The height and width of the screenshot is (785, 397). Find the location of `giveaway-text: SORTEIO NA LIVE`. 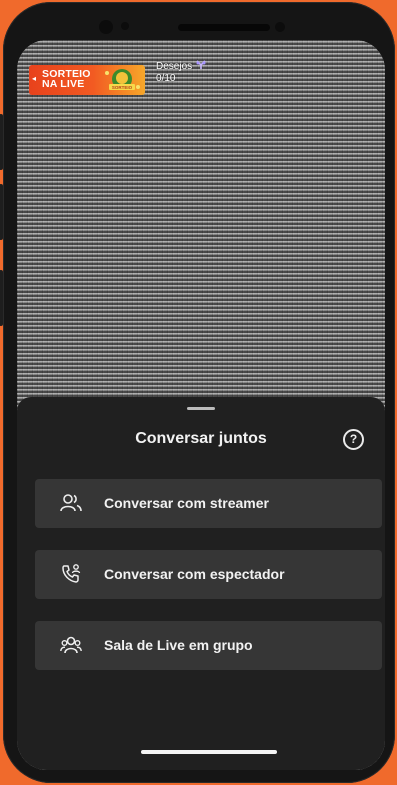

giveaway-text: SORTEIO NA LIVE is located at coordinates (69, 79).